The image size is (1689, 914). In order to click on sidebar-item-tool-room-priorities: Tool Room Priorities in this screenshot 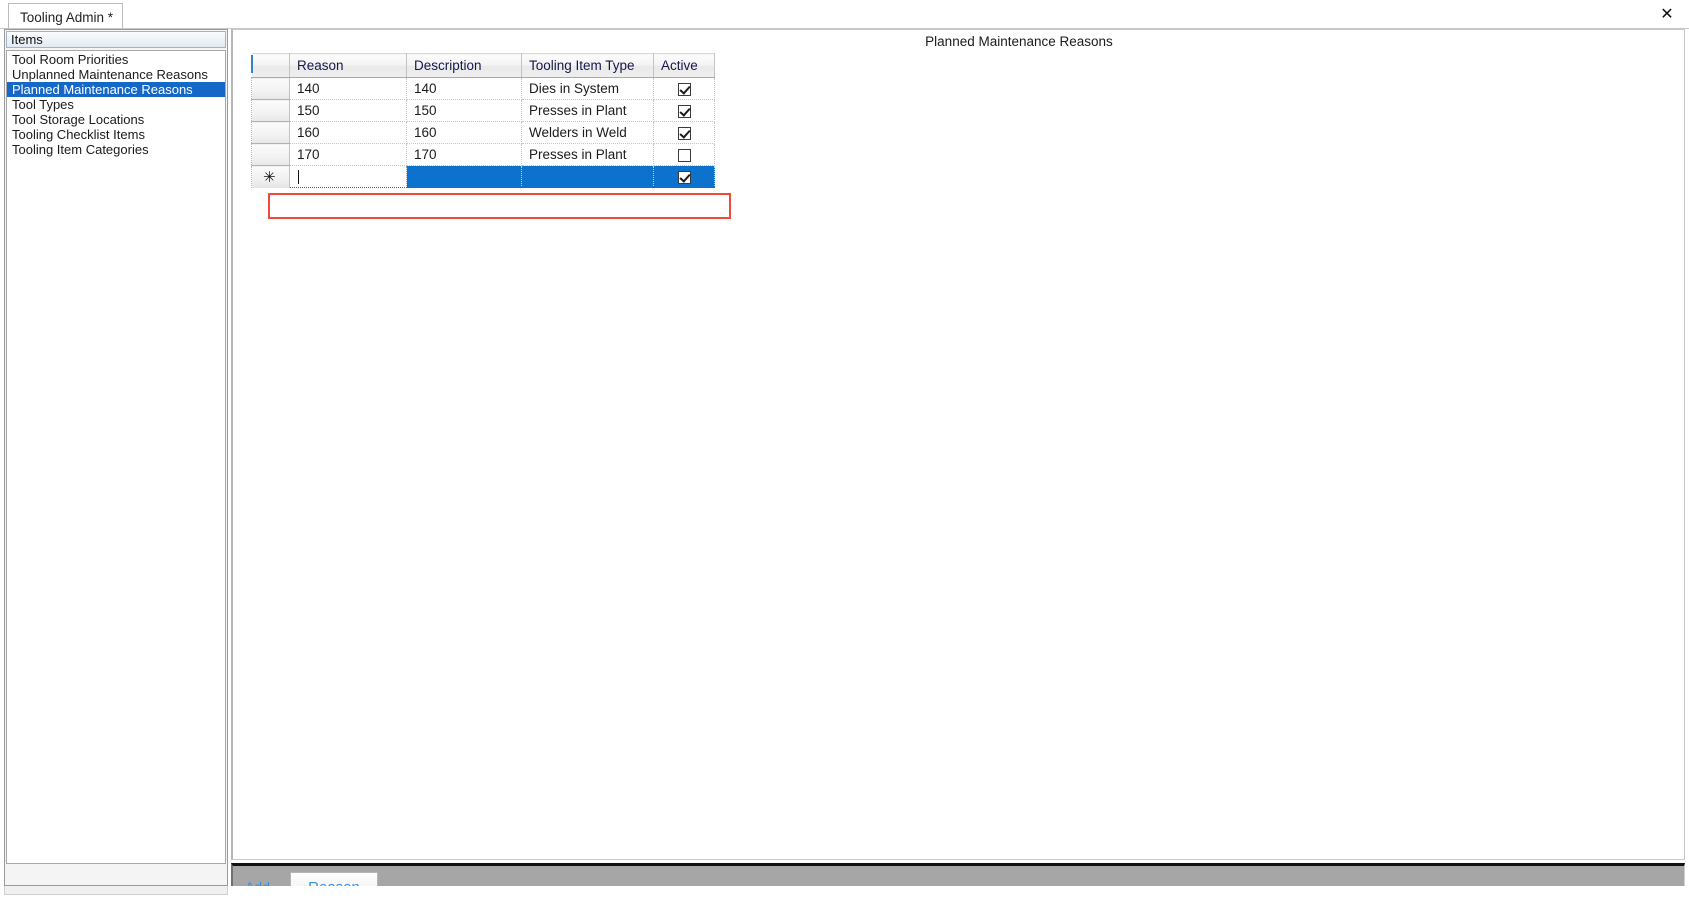, I will do `click(116, 59)`.